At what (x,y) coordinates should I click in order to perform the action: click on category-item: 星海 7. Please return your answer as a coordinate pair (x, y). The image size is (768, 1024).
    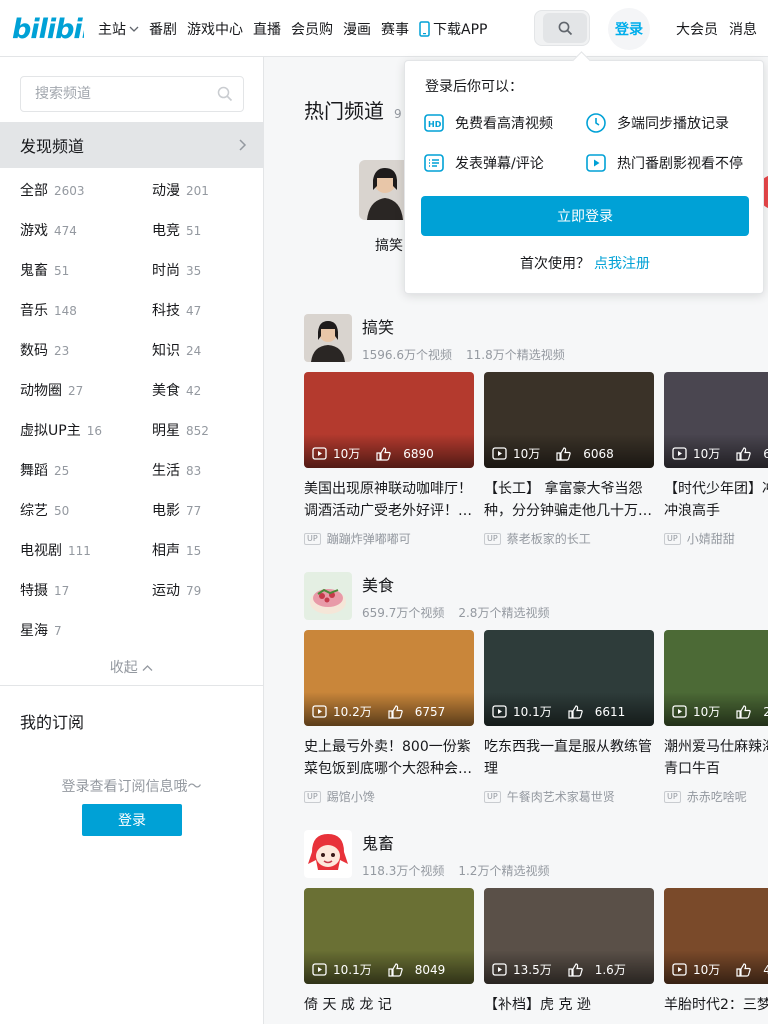
    Looking at the image, I should click on (41, 630).